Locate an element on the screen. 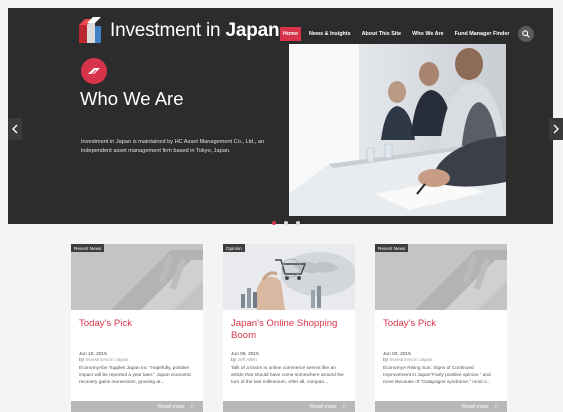 The width and height of the screenshot is (563, 412). hero-title: Who We Are is located at coordinates (132, 98).